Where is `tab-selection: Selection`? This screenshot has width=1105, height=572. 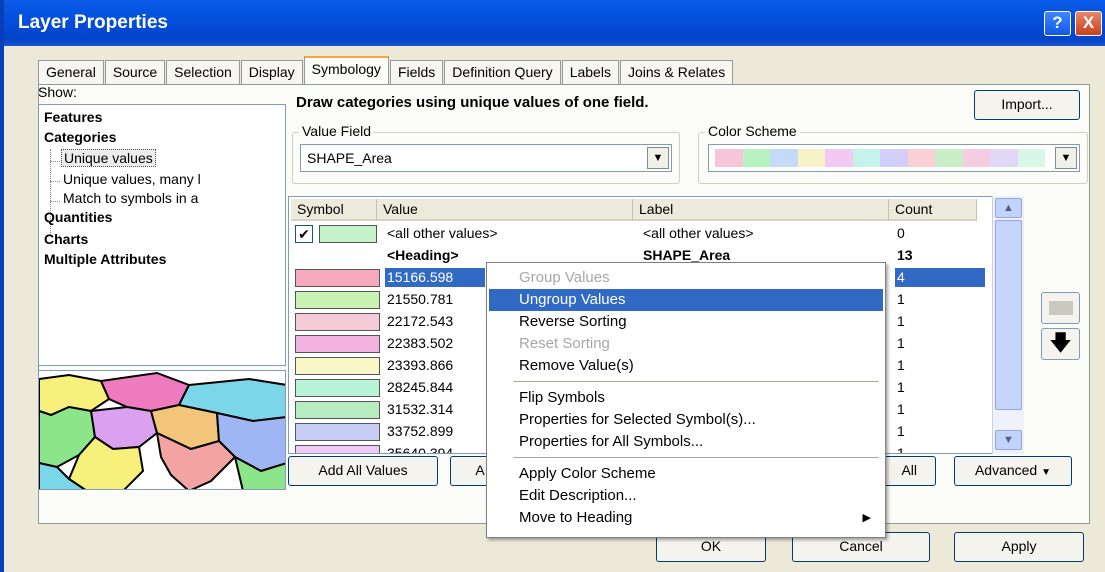 tab-selection: Selection is located at coordinates (203, 72).